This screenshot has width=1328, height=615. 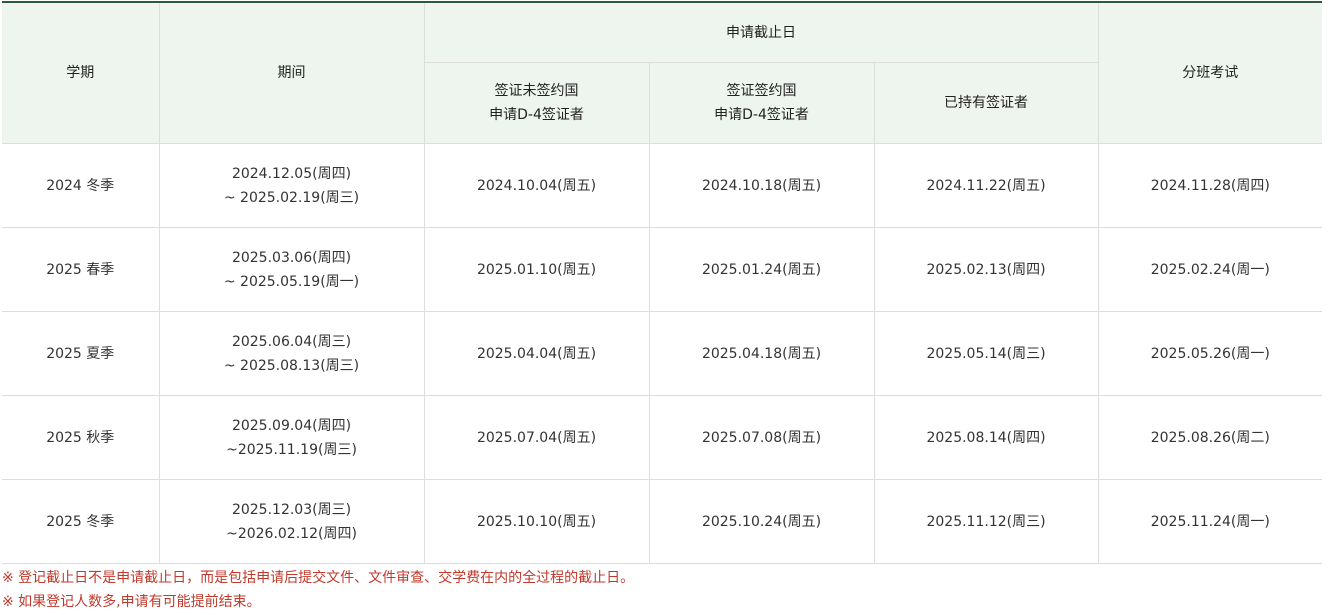 What do you see at coordinates (291, 197) in the screenshot?
I see `period-end: ~ 2025.02.19(周三)` at bounding box center [291, 197].